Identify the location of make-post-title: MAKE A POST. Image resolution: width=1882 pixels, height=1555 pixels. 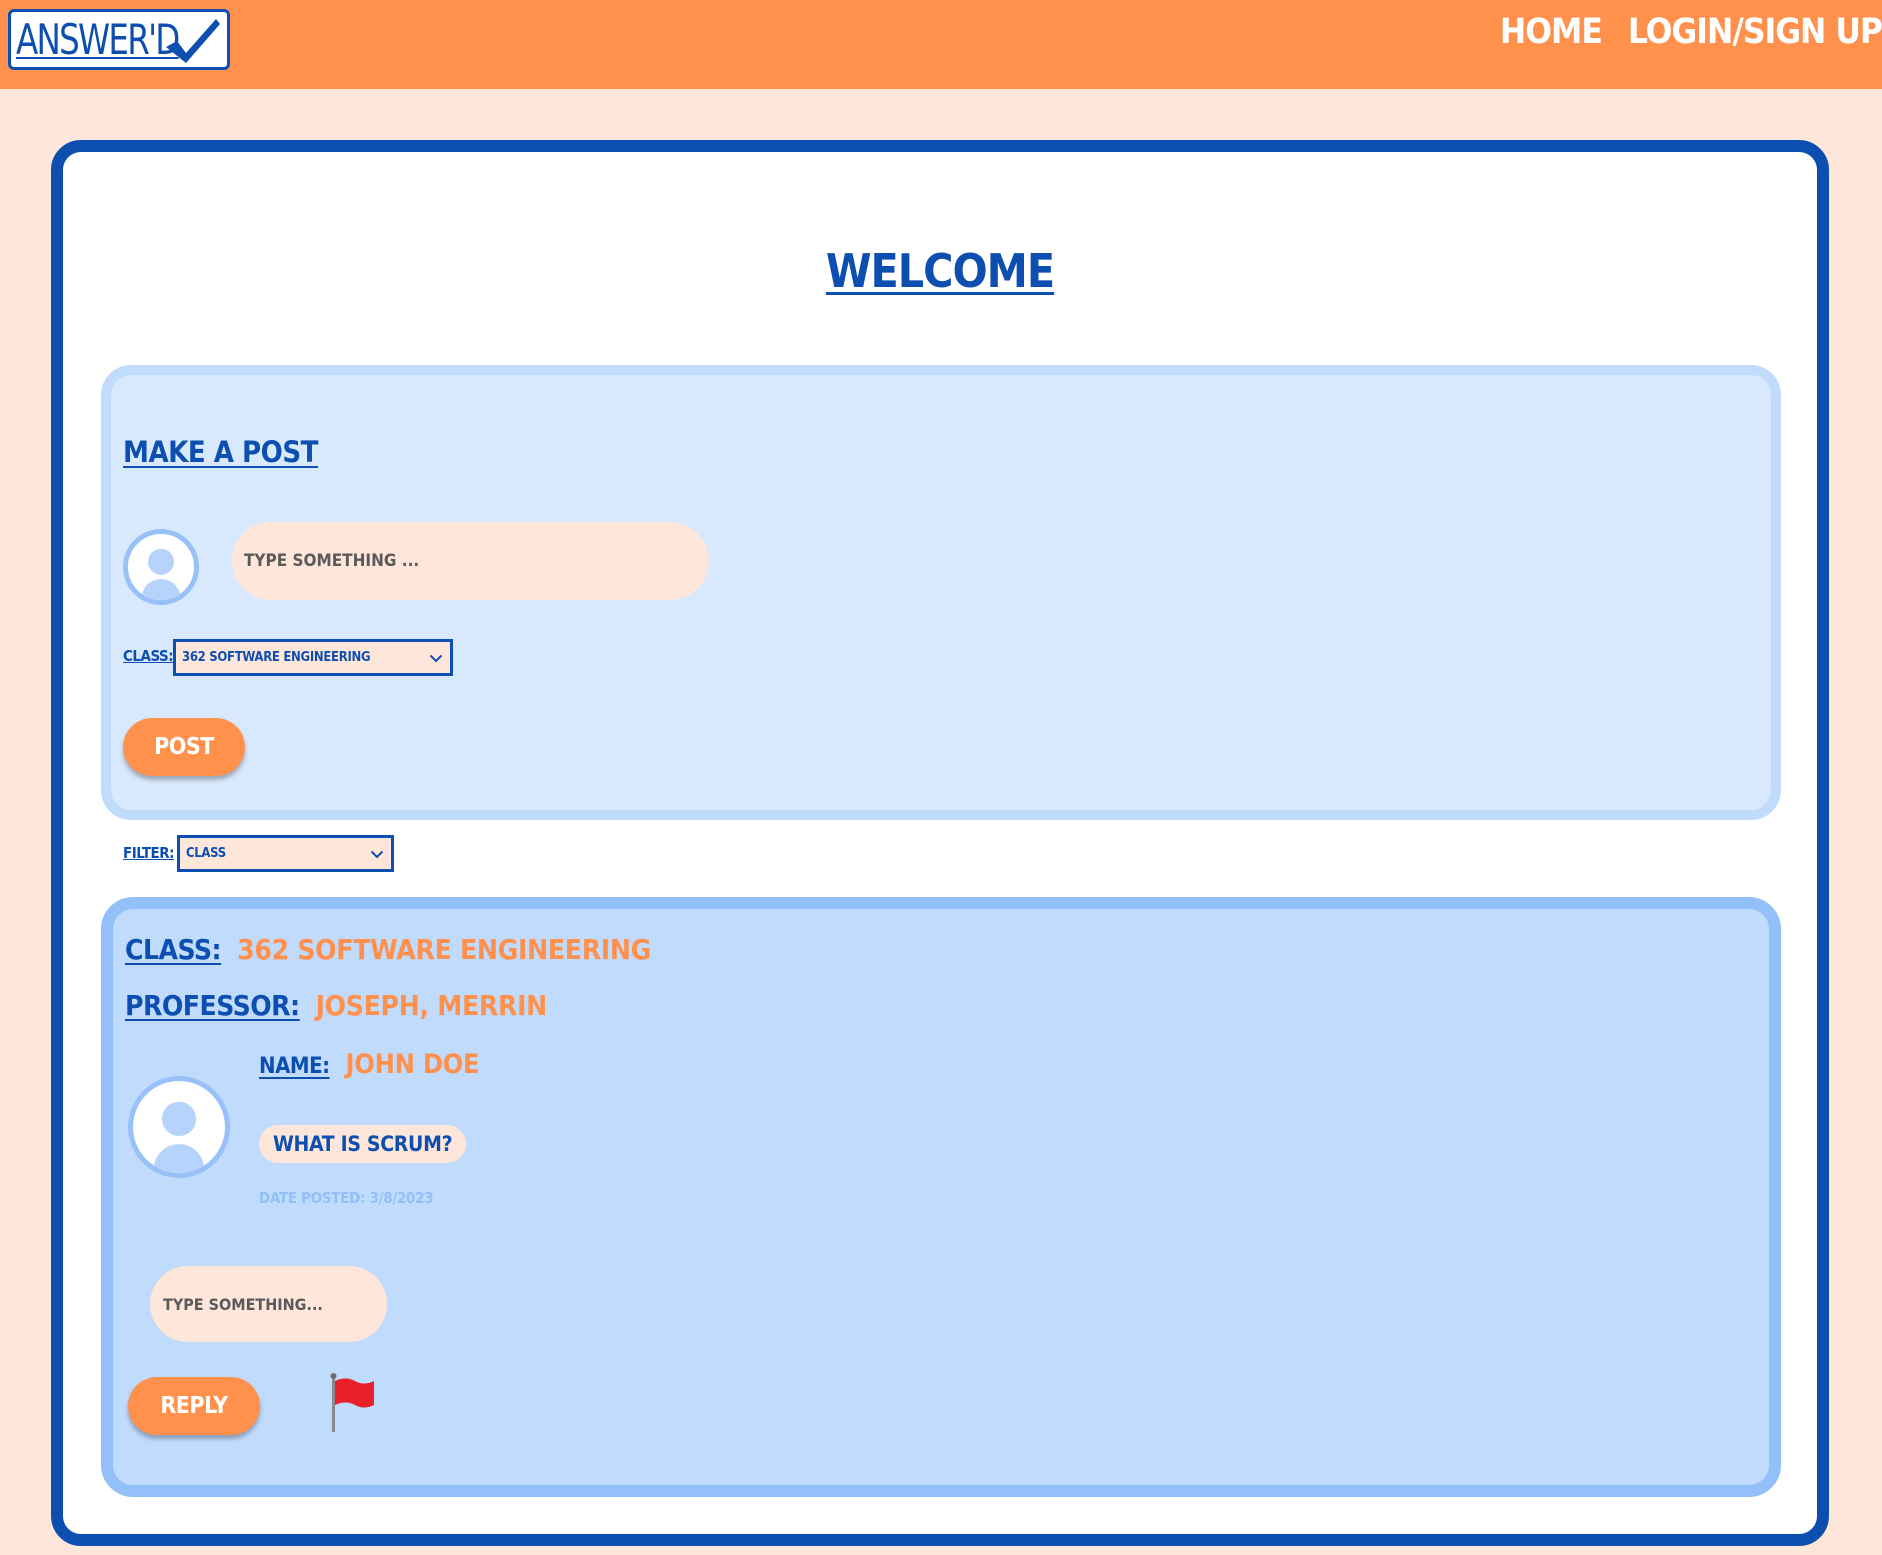
(220, 452).